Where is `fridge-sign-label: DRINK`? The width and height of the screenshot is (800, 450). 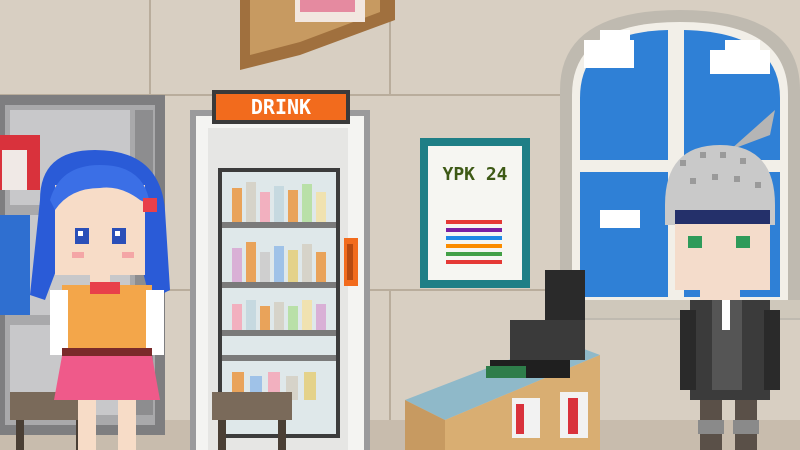 fridge-sign-label: DRINK is located at coordinates (281, 107).